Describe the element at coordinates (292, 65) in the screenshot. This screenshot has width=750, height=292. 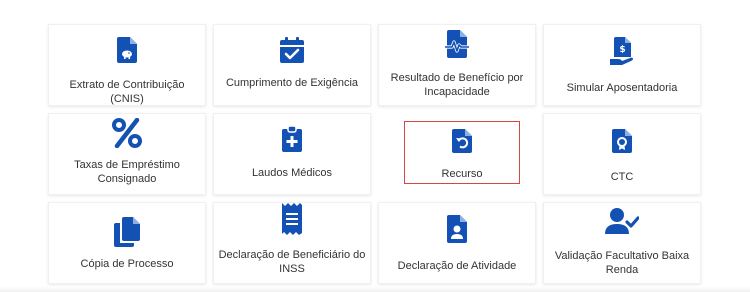
I see `card-cumprimento-exigencia: Cumprimento de Exigência` at that location.